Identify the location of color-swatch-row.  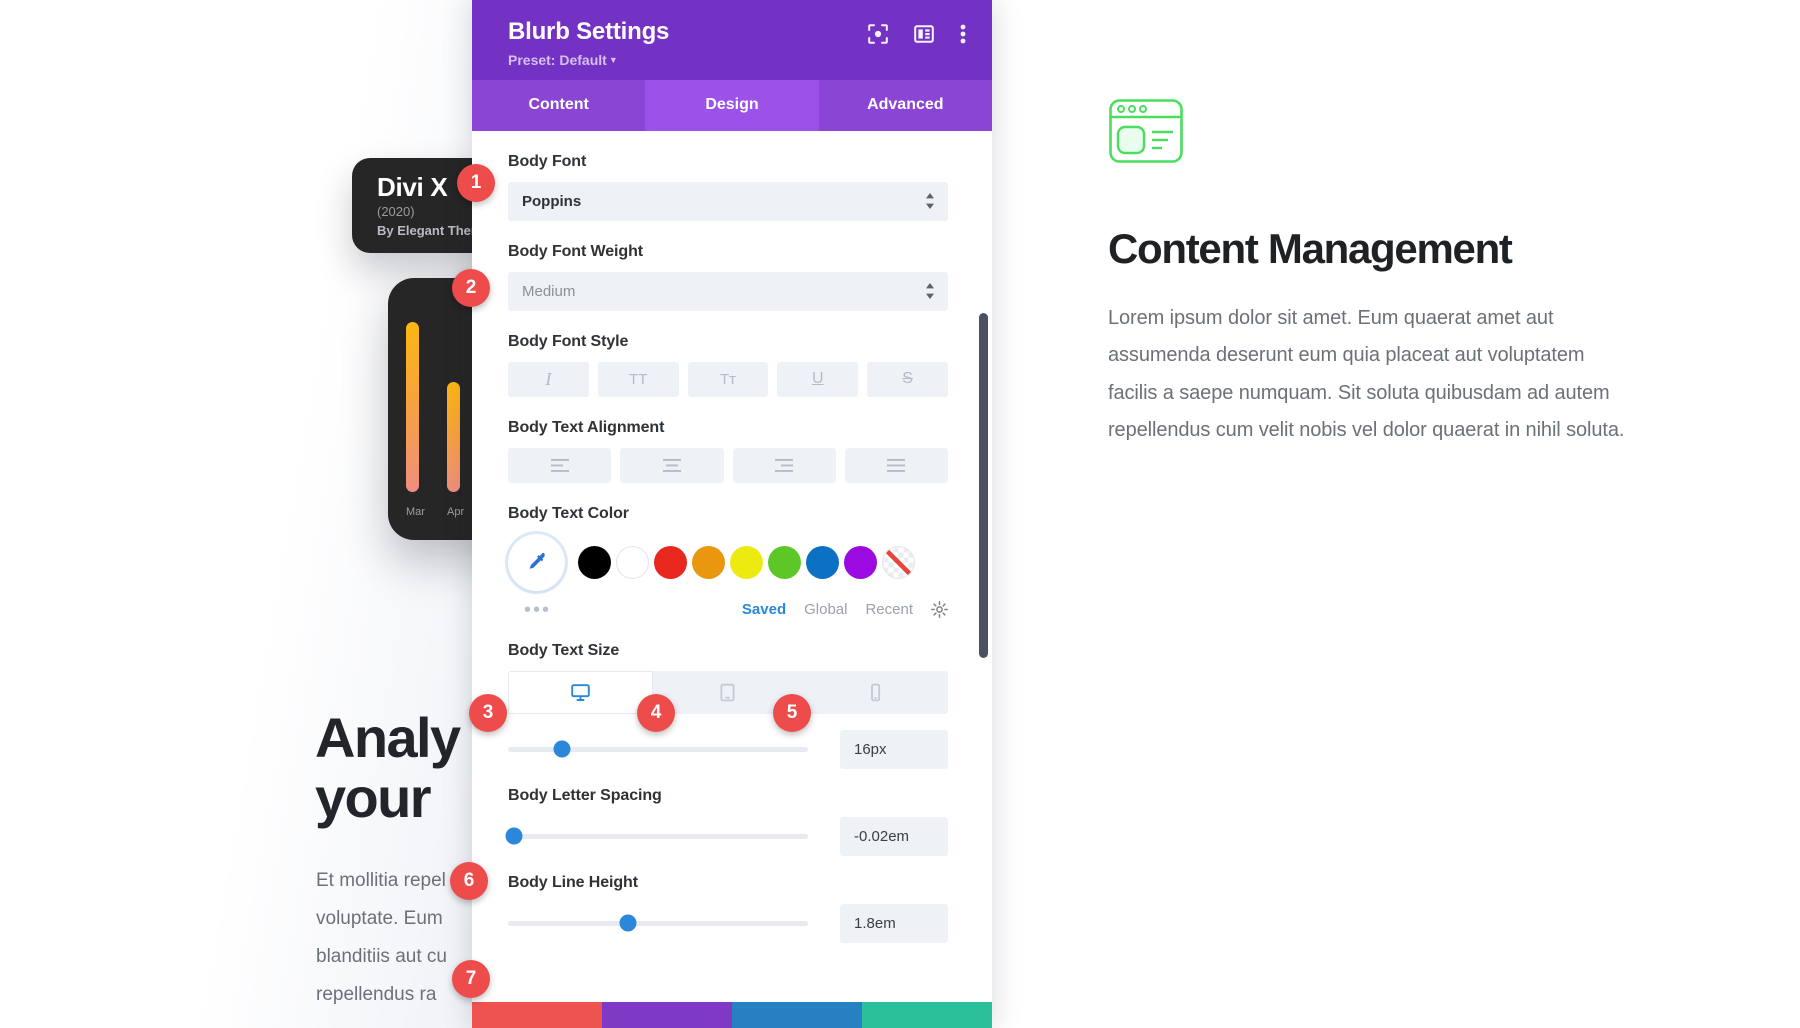
(728, 562).